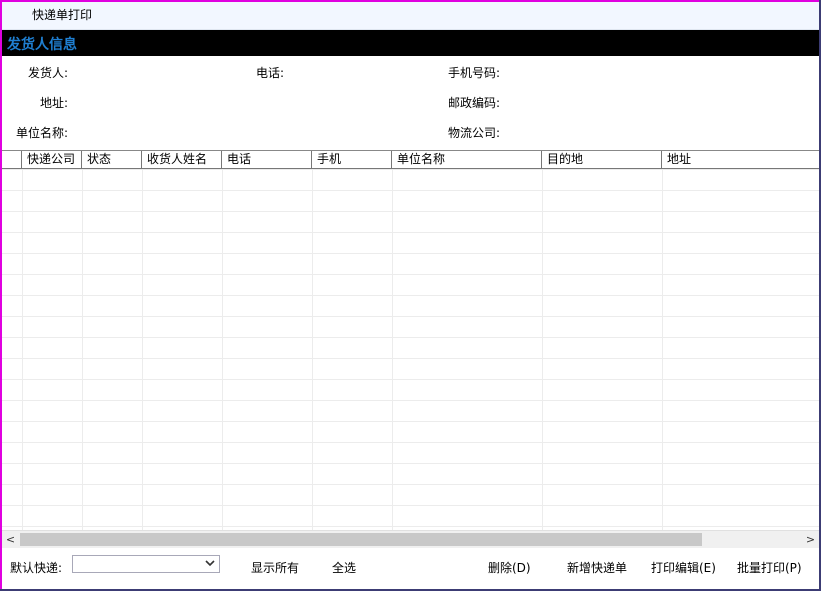 The width and height of the screenshot is (821, 591). Describe the element at coordinates (48, 73) in the screenshot. I see `sender-label: 发货人:` at that location.